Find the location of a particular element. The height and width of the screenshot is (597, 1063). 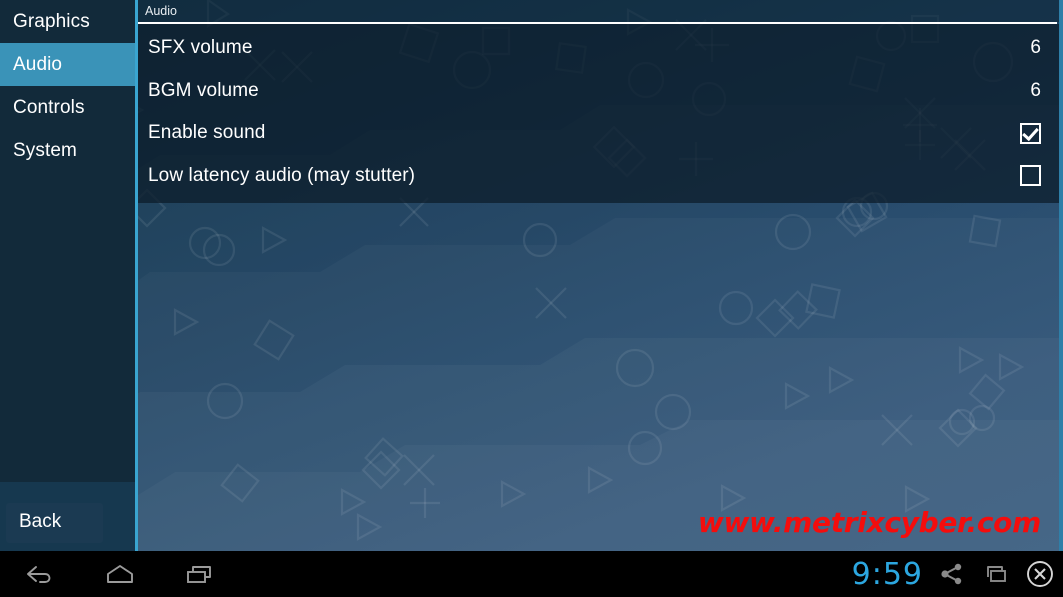

checkbox-enable-sound is located at coordinates (1030, 133).